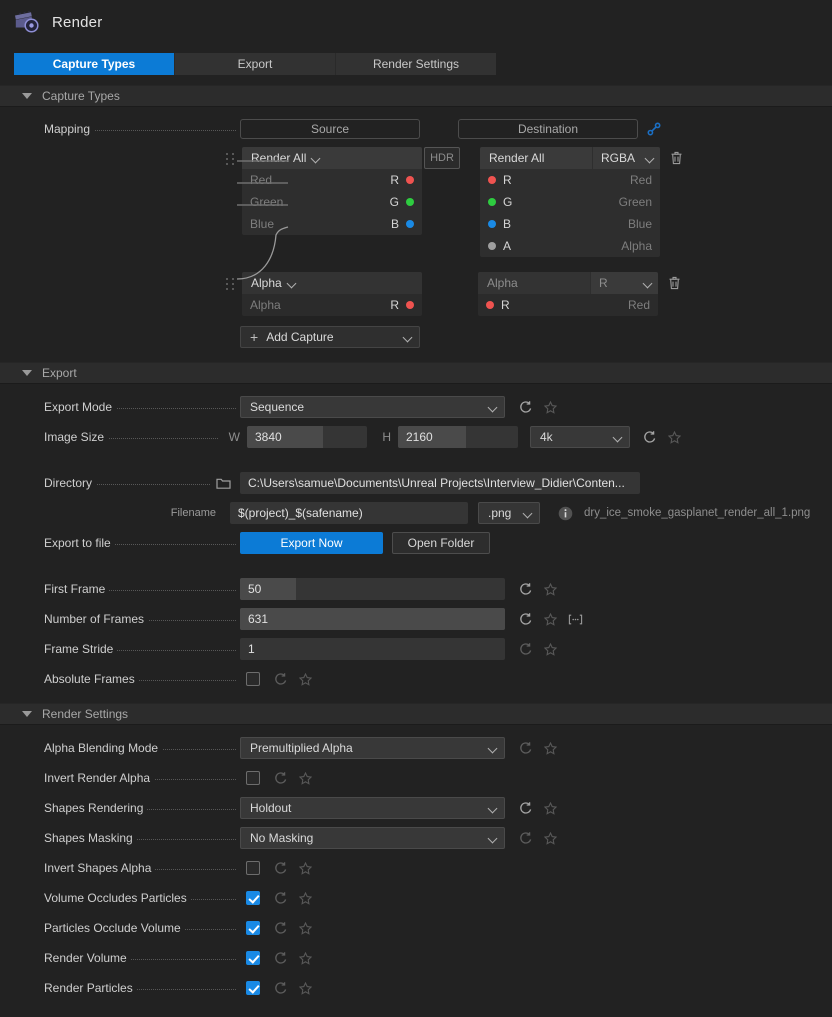  Describe the element at coordinates (372, 649) in the screenshot. I see `frame-stride-input: 1` at that location.